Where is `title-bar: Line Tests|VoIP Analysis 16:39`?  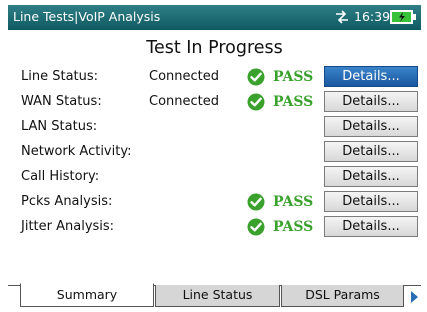 title-bar: Line Tests|VoIP Analysis 16:39 is located at coordinates (214, 17).